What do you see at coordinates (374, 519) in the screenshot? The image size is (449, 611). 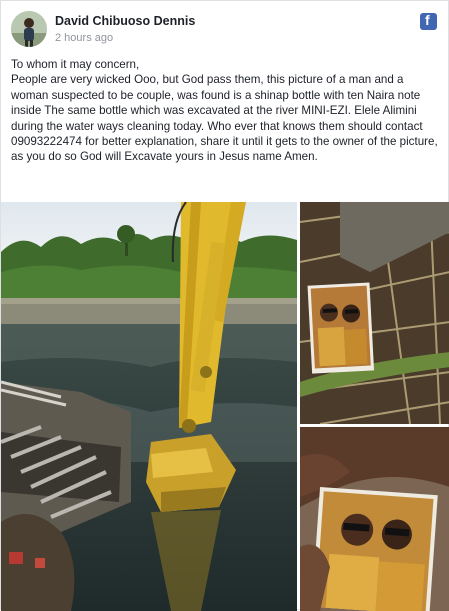 I see `photo-held-in-hand` at bounding box center [374, 519].